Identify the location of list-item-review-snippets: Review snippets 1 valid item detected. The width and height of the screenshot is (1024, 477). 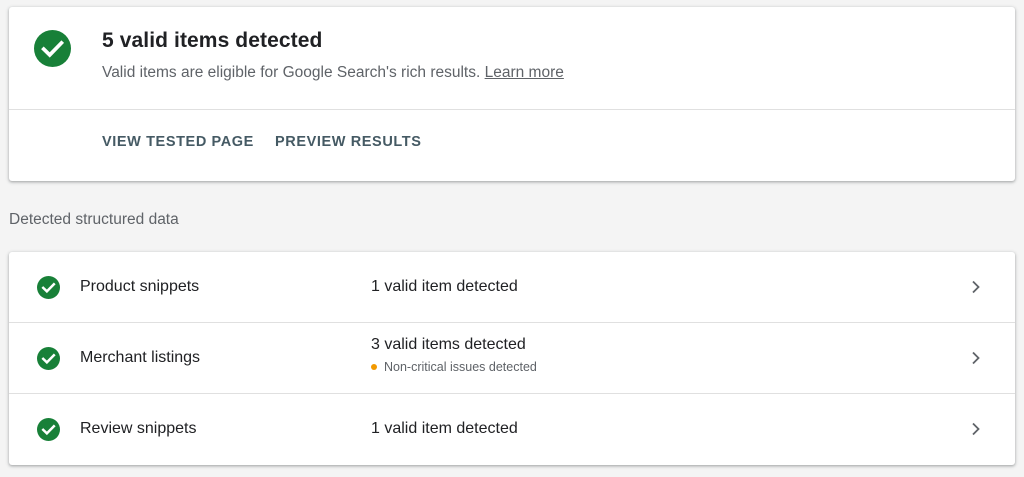
(512, 429).